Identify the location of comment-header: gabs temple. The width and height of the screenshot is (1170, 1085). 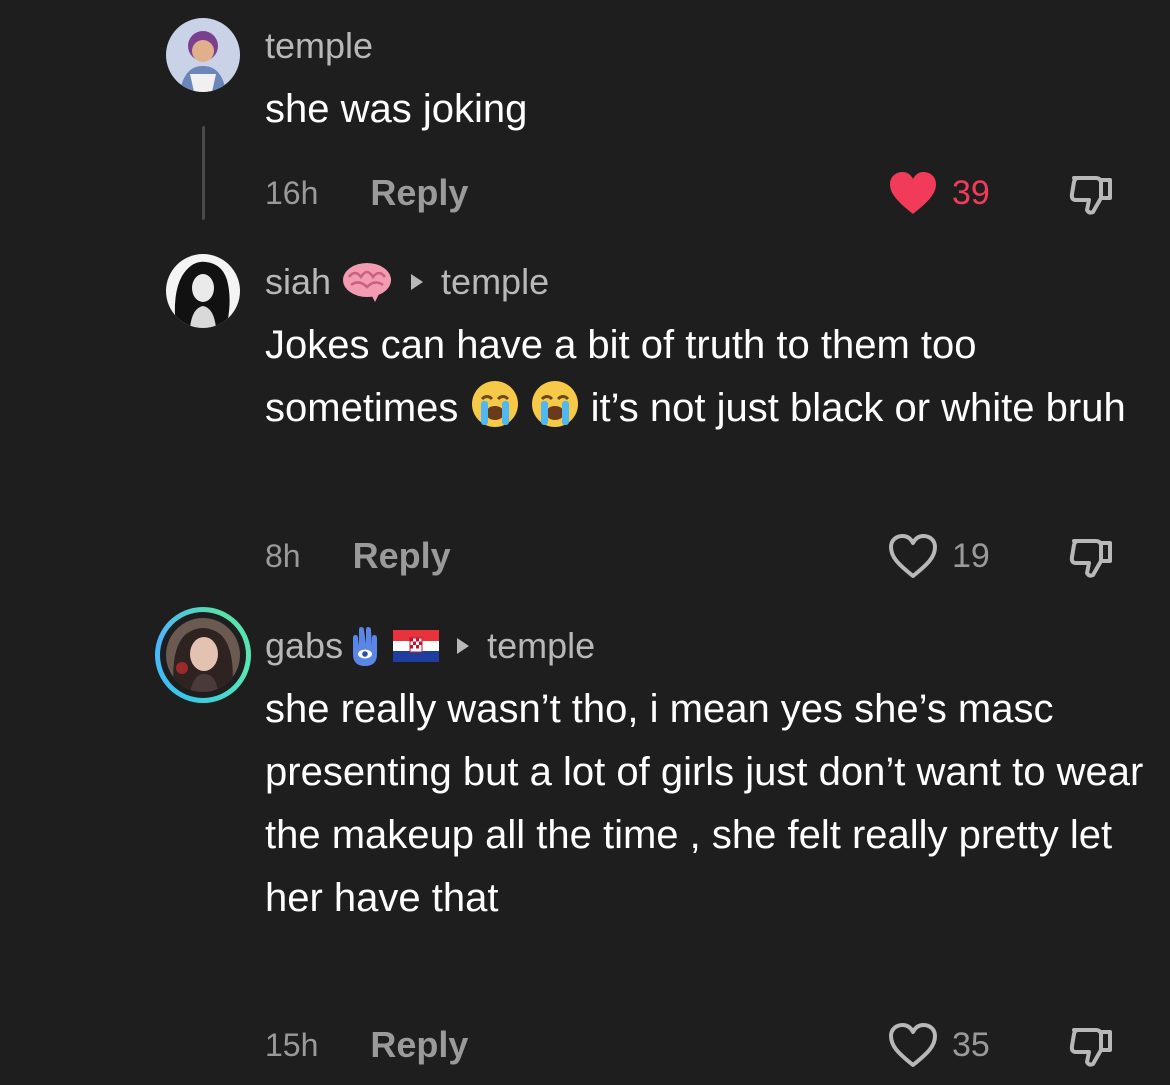
(430, 646).